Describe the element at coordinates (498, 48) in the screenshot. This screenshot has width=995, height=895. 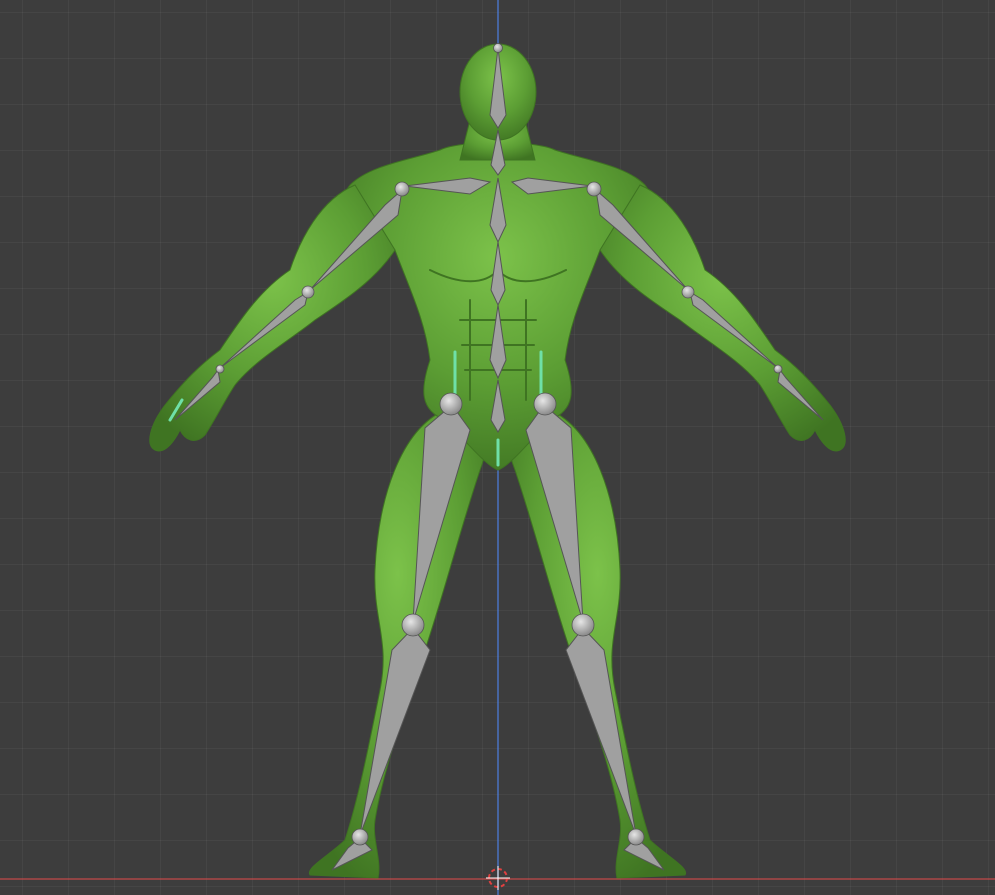
I see `joint-head-top` at that location.